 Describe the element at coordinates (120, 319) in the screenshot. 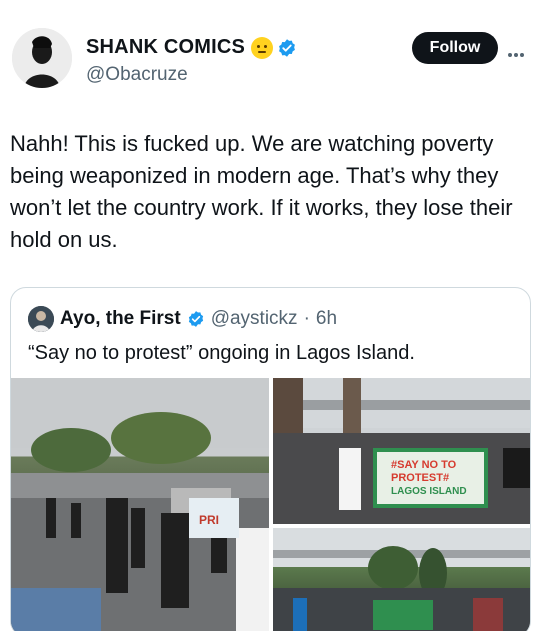

I see `quoted-display-name: Ayo, the First` at that location.